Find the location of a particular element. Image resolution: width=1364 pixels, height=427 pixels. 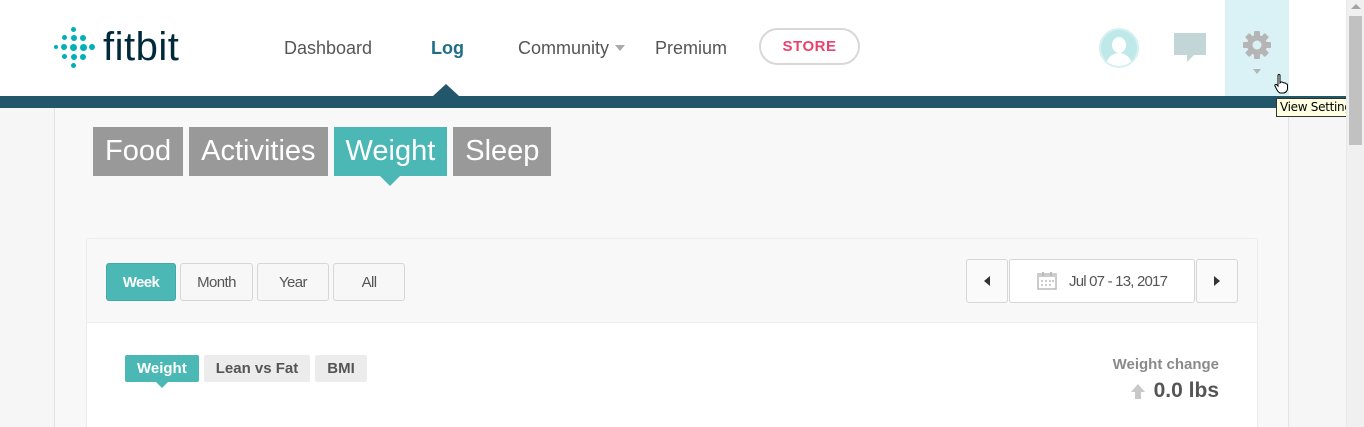

weight-change-summary: Weight change 0.0 lbs is located at coordinates (1166, 379).